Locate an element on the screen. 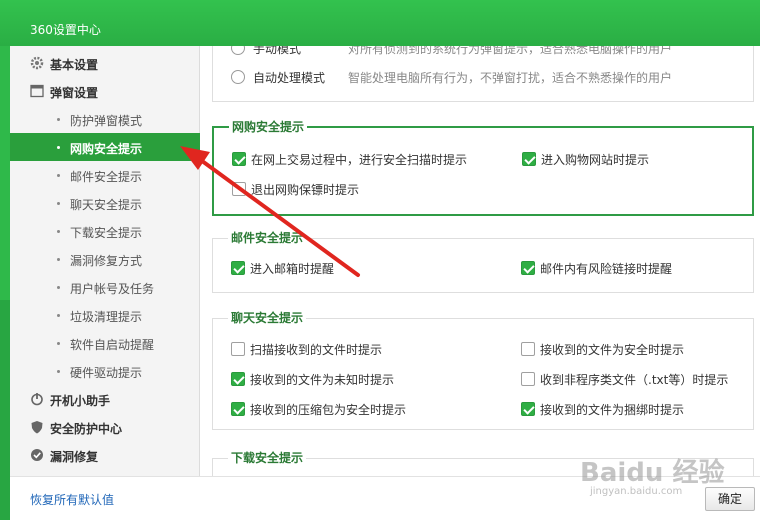 The image size is (760, 520). sidebar-item-label: 聊天安全提示 is located at coordinates (106, 205).